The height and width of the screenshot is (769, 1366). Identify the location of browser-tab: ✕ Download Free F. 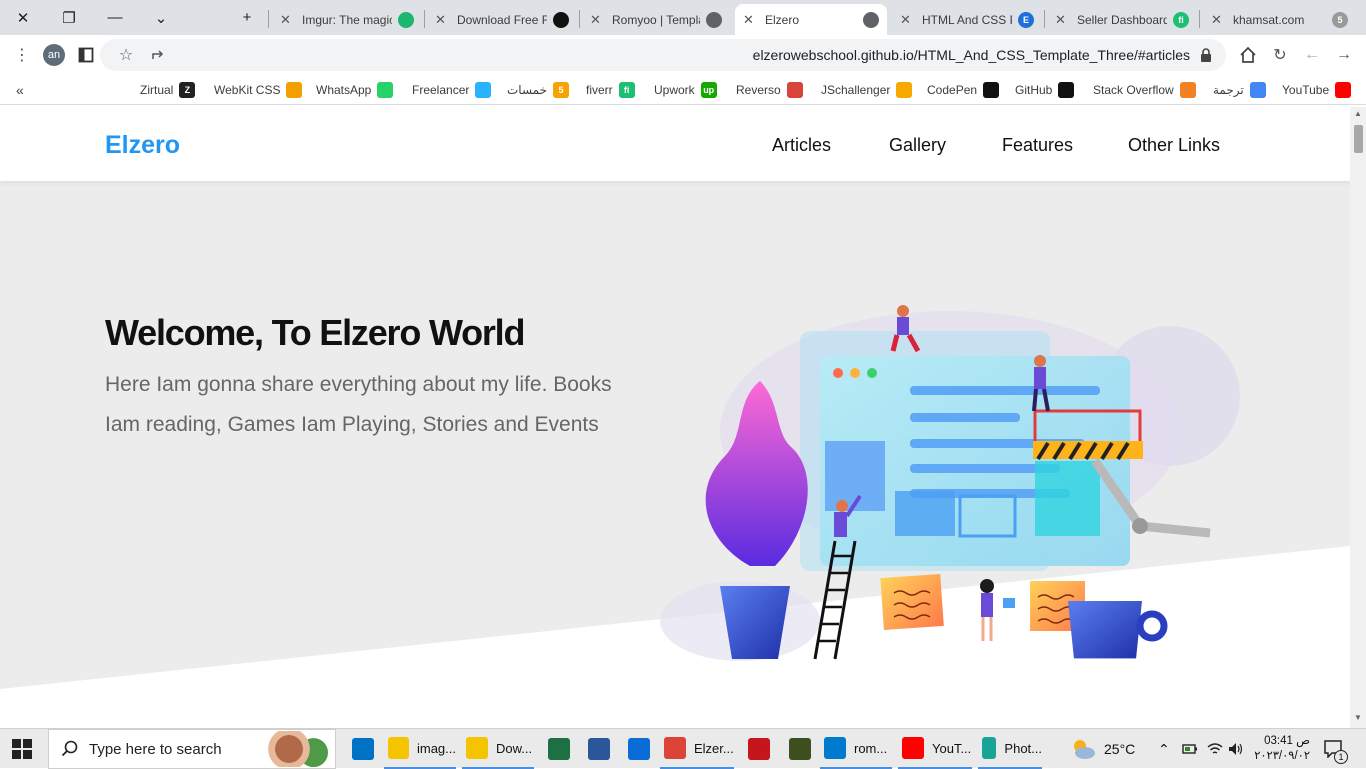
(502, 19).